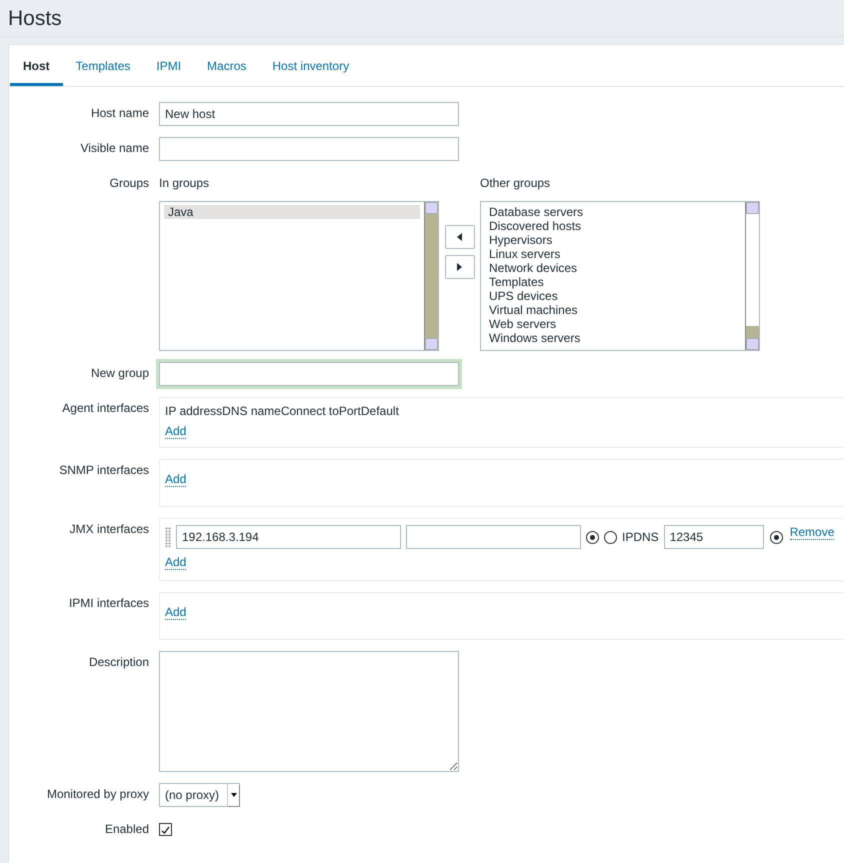  What do you see at coordinates (613, 226) in the screenshot?
I see `group-option: Discovered hosts` at bounding box center [613, 226].